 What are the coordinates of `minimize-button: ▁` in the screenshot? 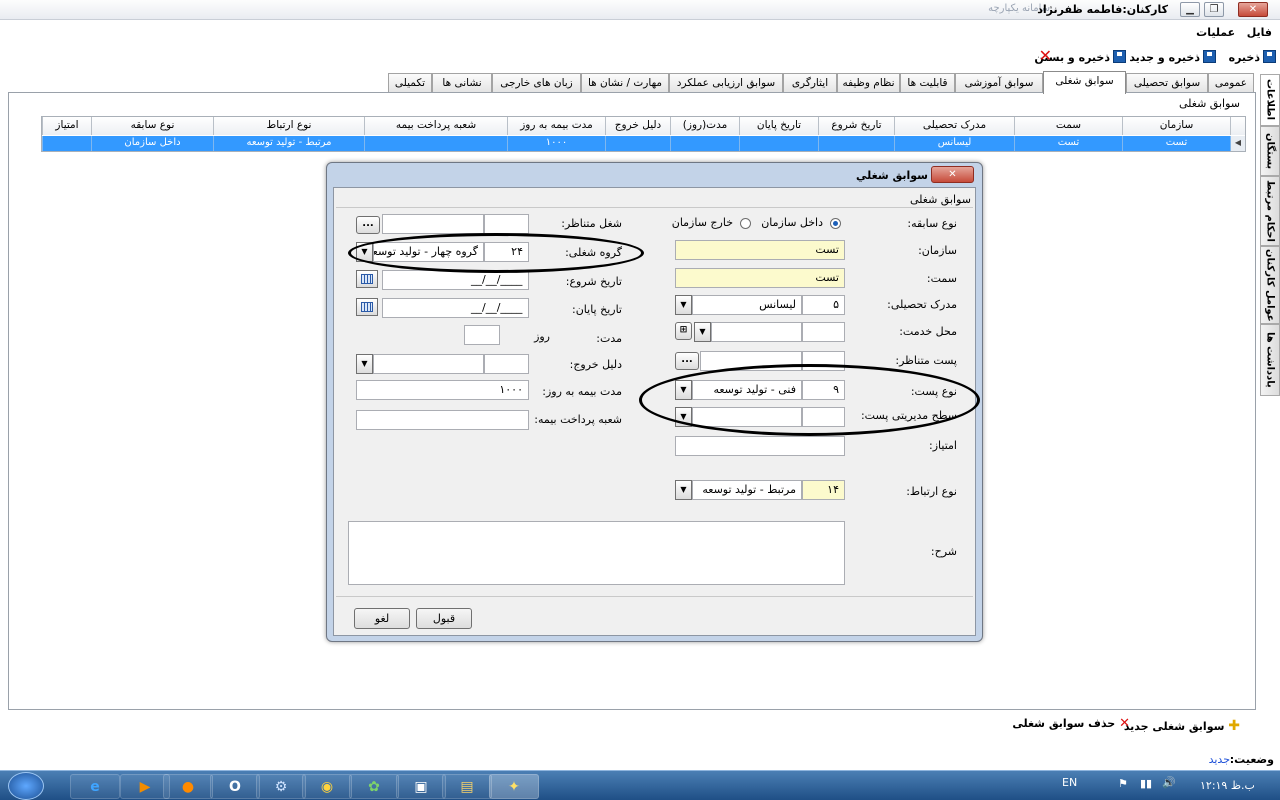 It's located at (1190, 9).